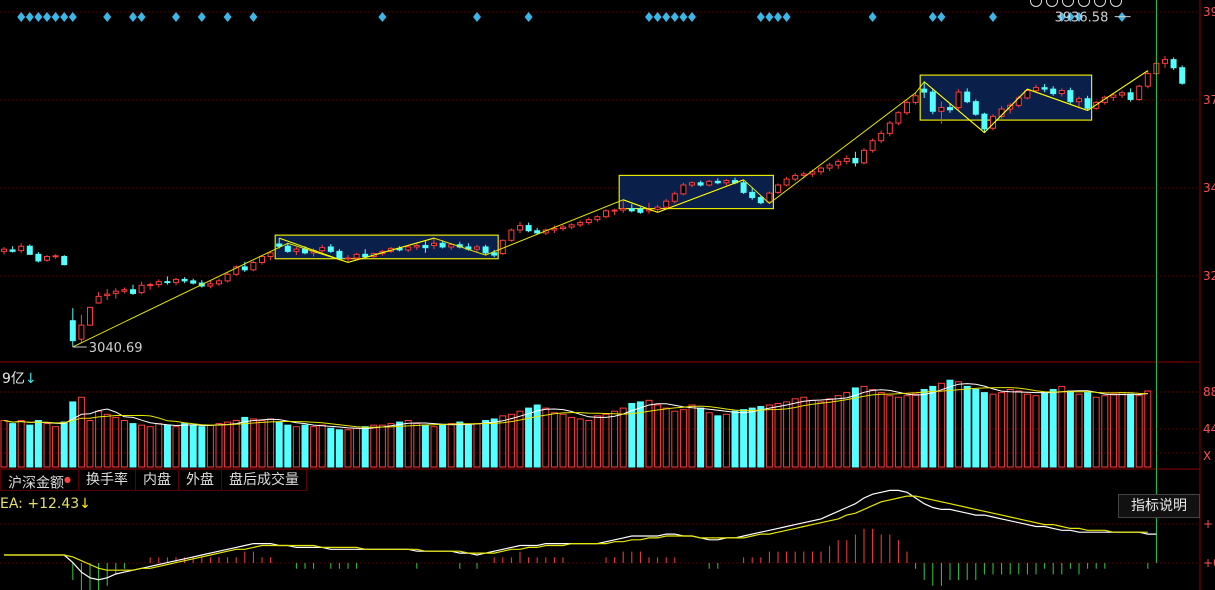  What do you see at coordinates (1100, 3) in the screenshot?
I see `zoom-in-icon` at bounding box center [1100, 3].